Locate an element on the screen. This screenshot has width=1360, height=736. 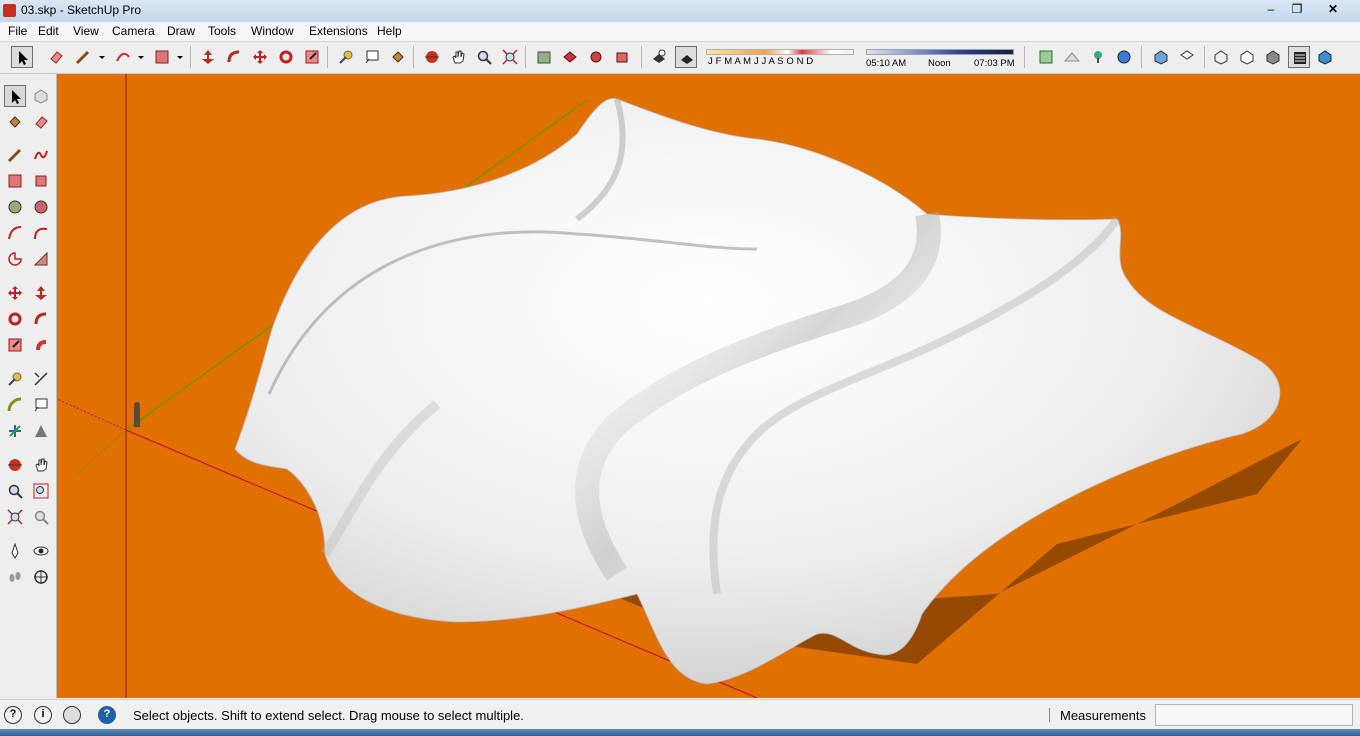
share-component-button is located at coordinates (596, 57).